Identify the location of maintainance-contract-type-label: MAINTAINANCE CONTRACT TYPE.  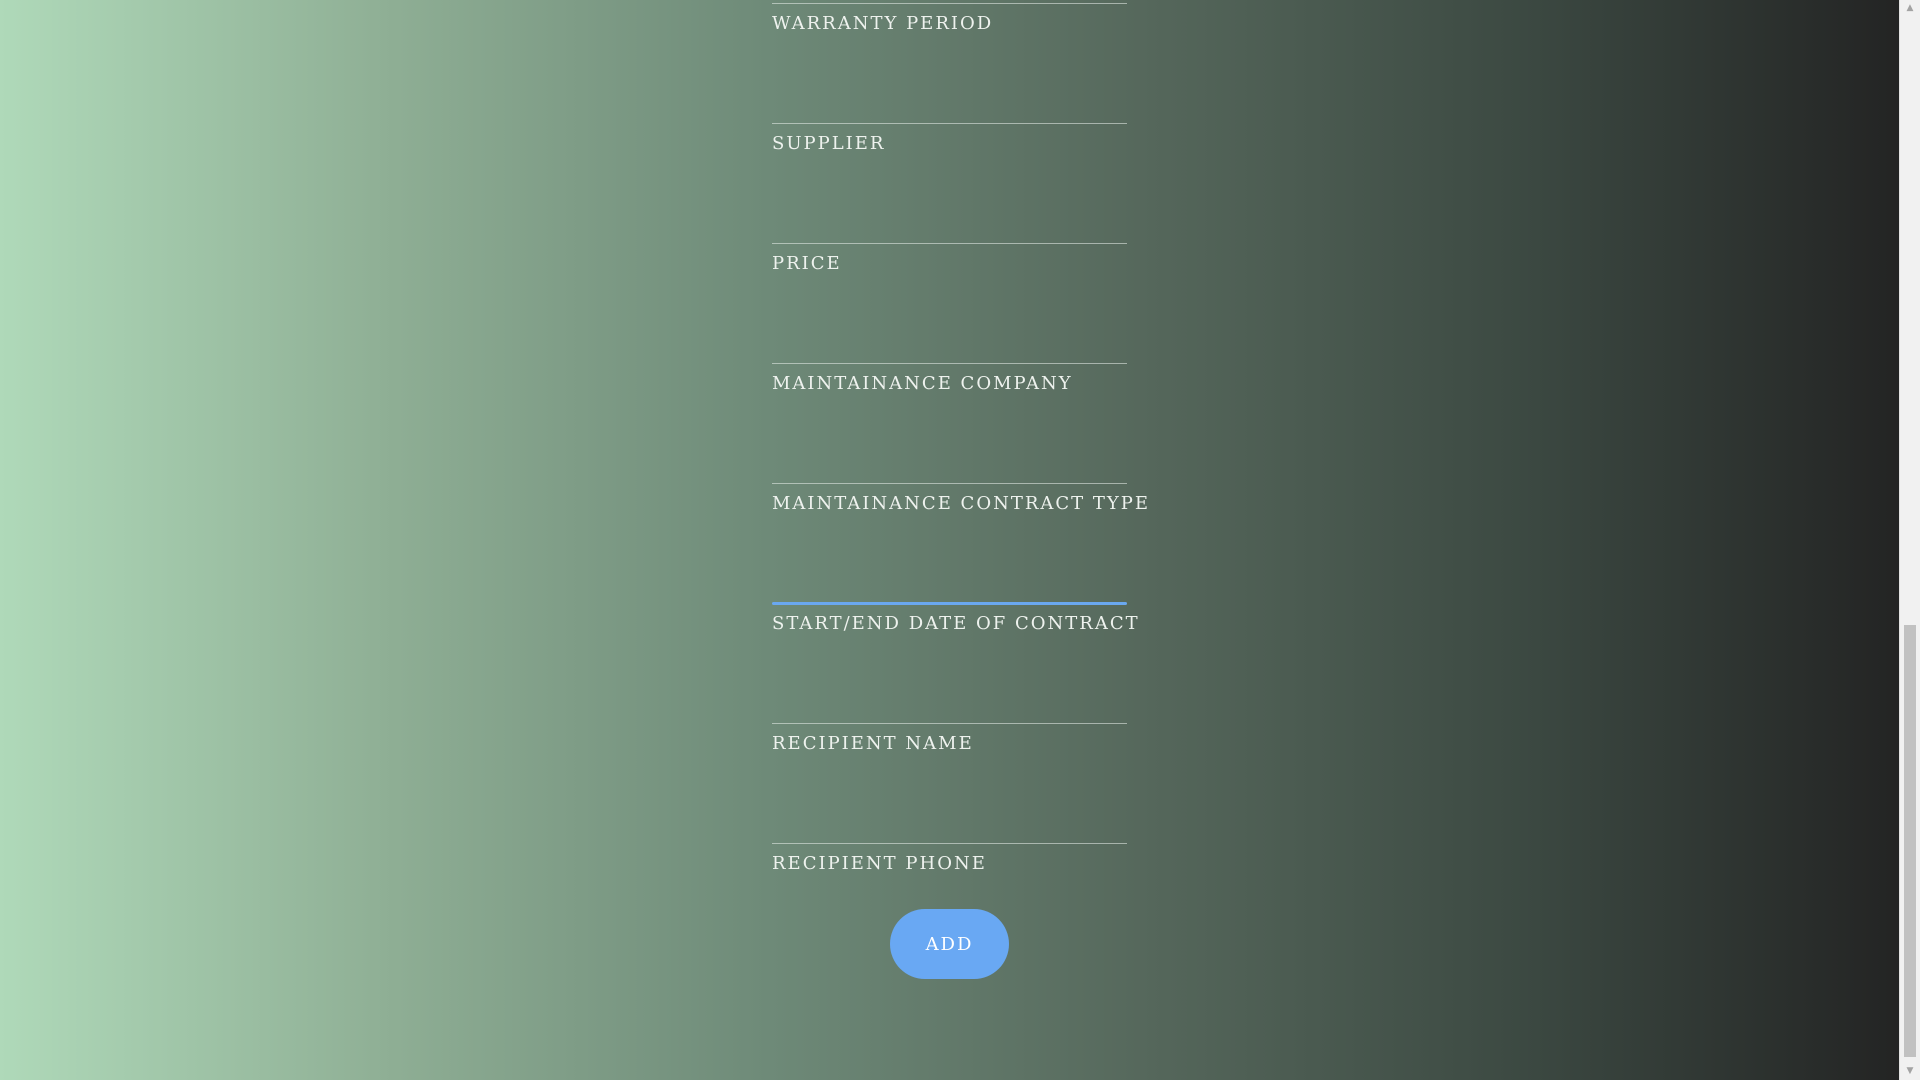
(961, 503).